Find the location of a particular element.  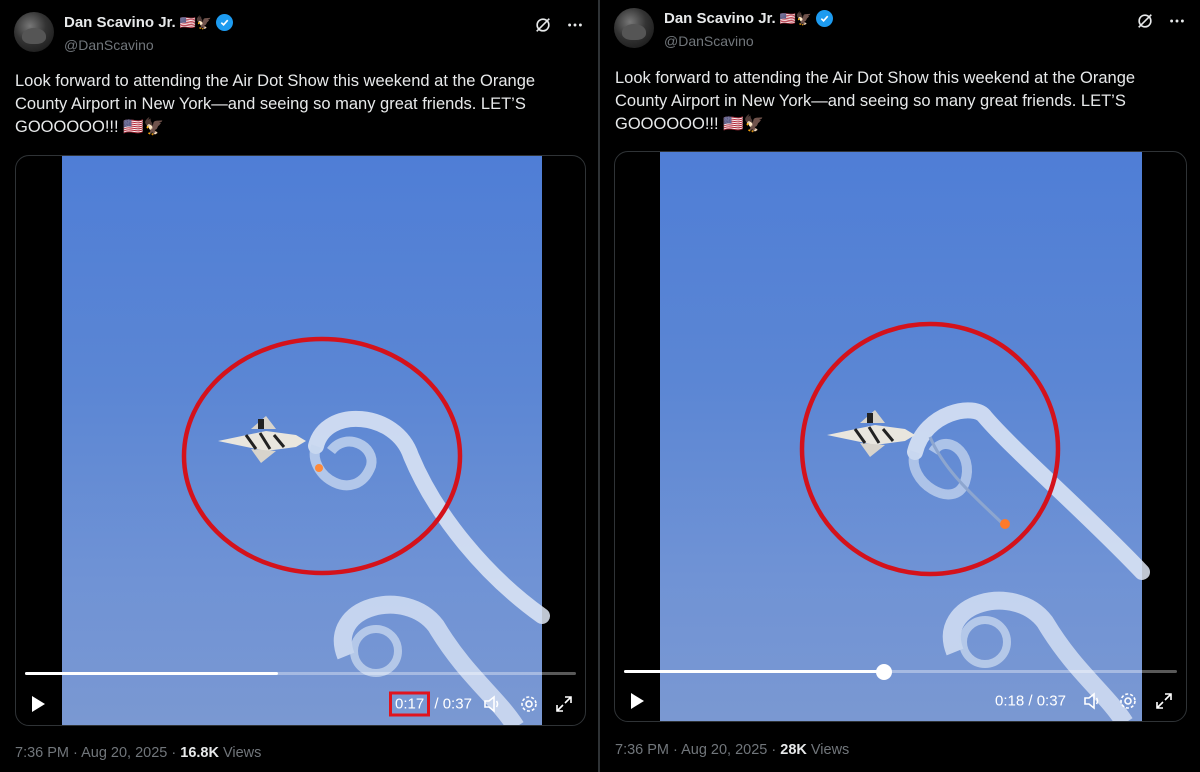

views-count: 16.8K is located at coordinates (199, 753).